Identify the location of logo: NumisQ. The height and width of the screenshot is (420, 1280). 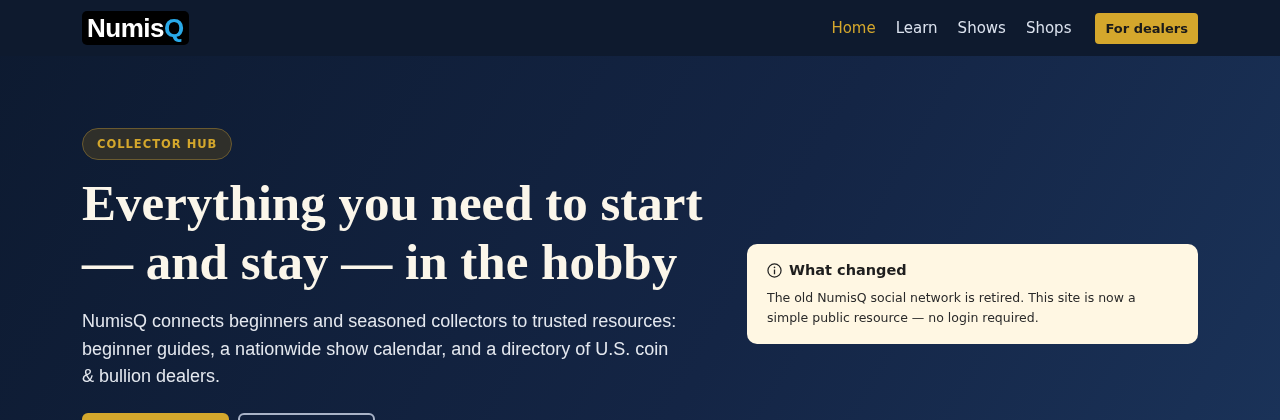
(135, 28).